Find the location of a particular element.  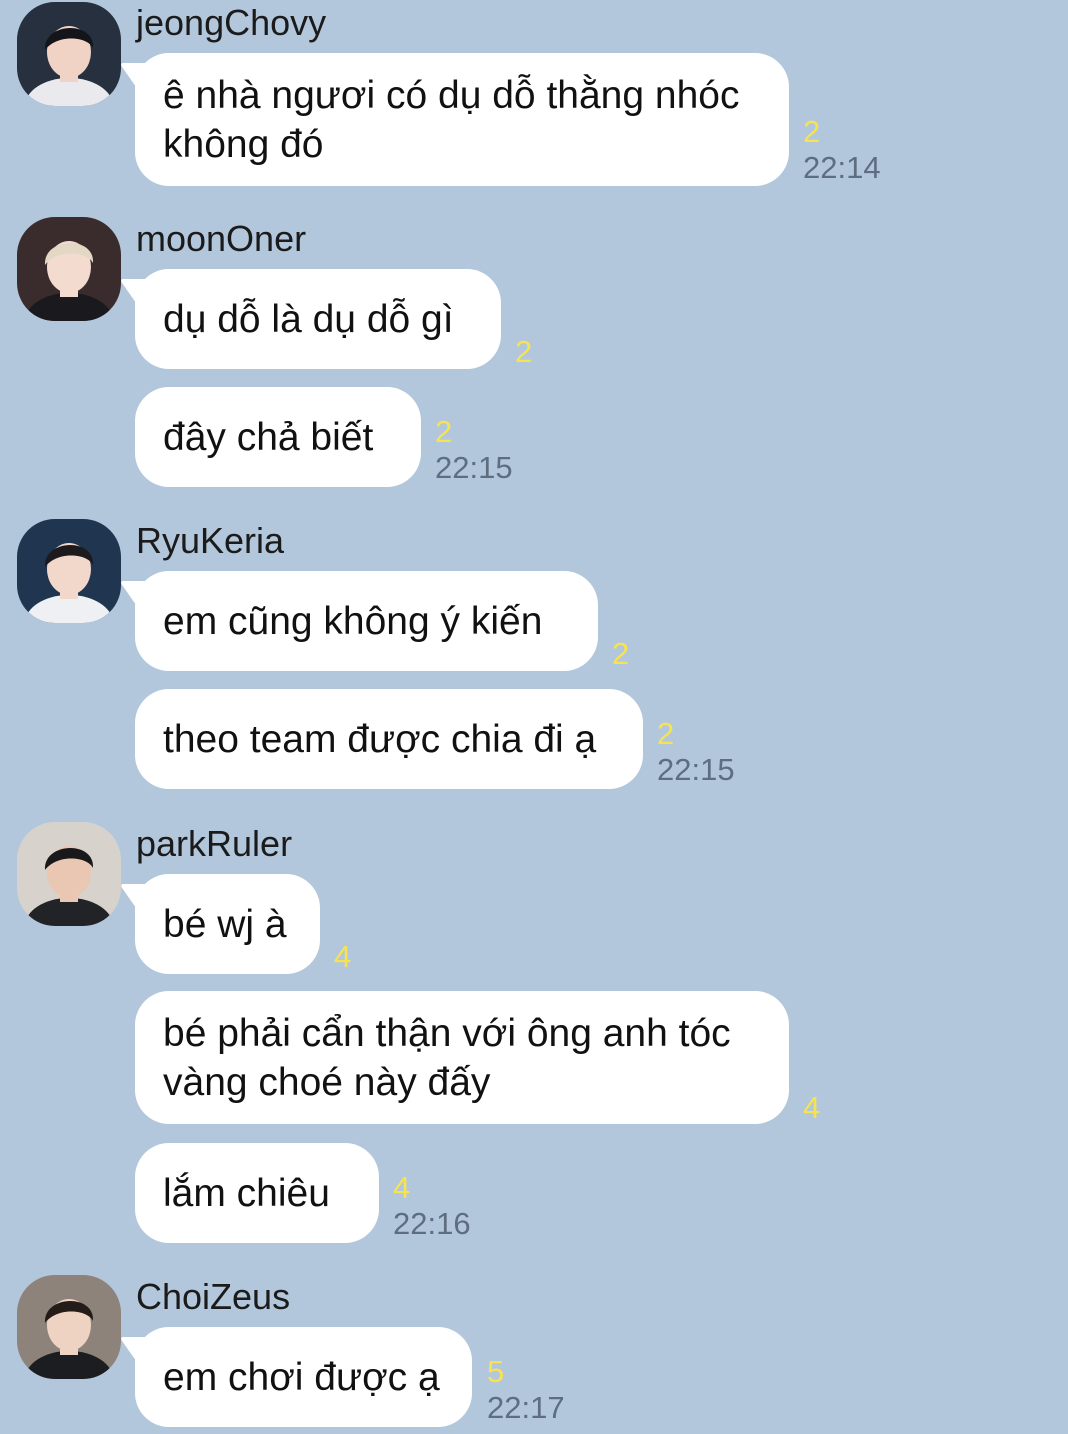

message-bubble: bé wj à is located at coordinates (227, 924).